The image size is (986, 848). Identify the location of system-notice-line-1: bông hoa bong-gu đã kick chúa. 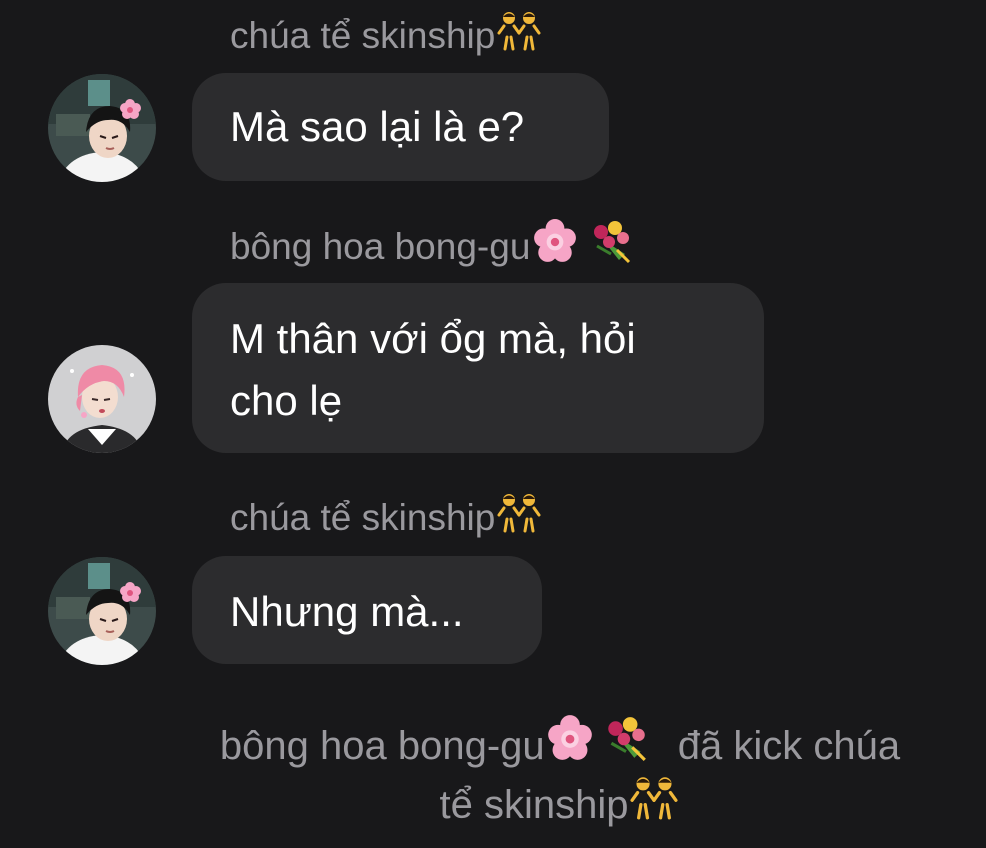
(553, 746).